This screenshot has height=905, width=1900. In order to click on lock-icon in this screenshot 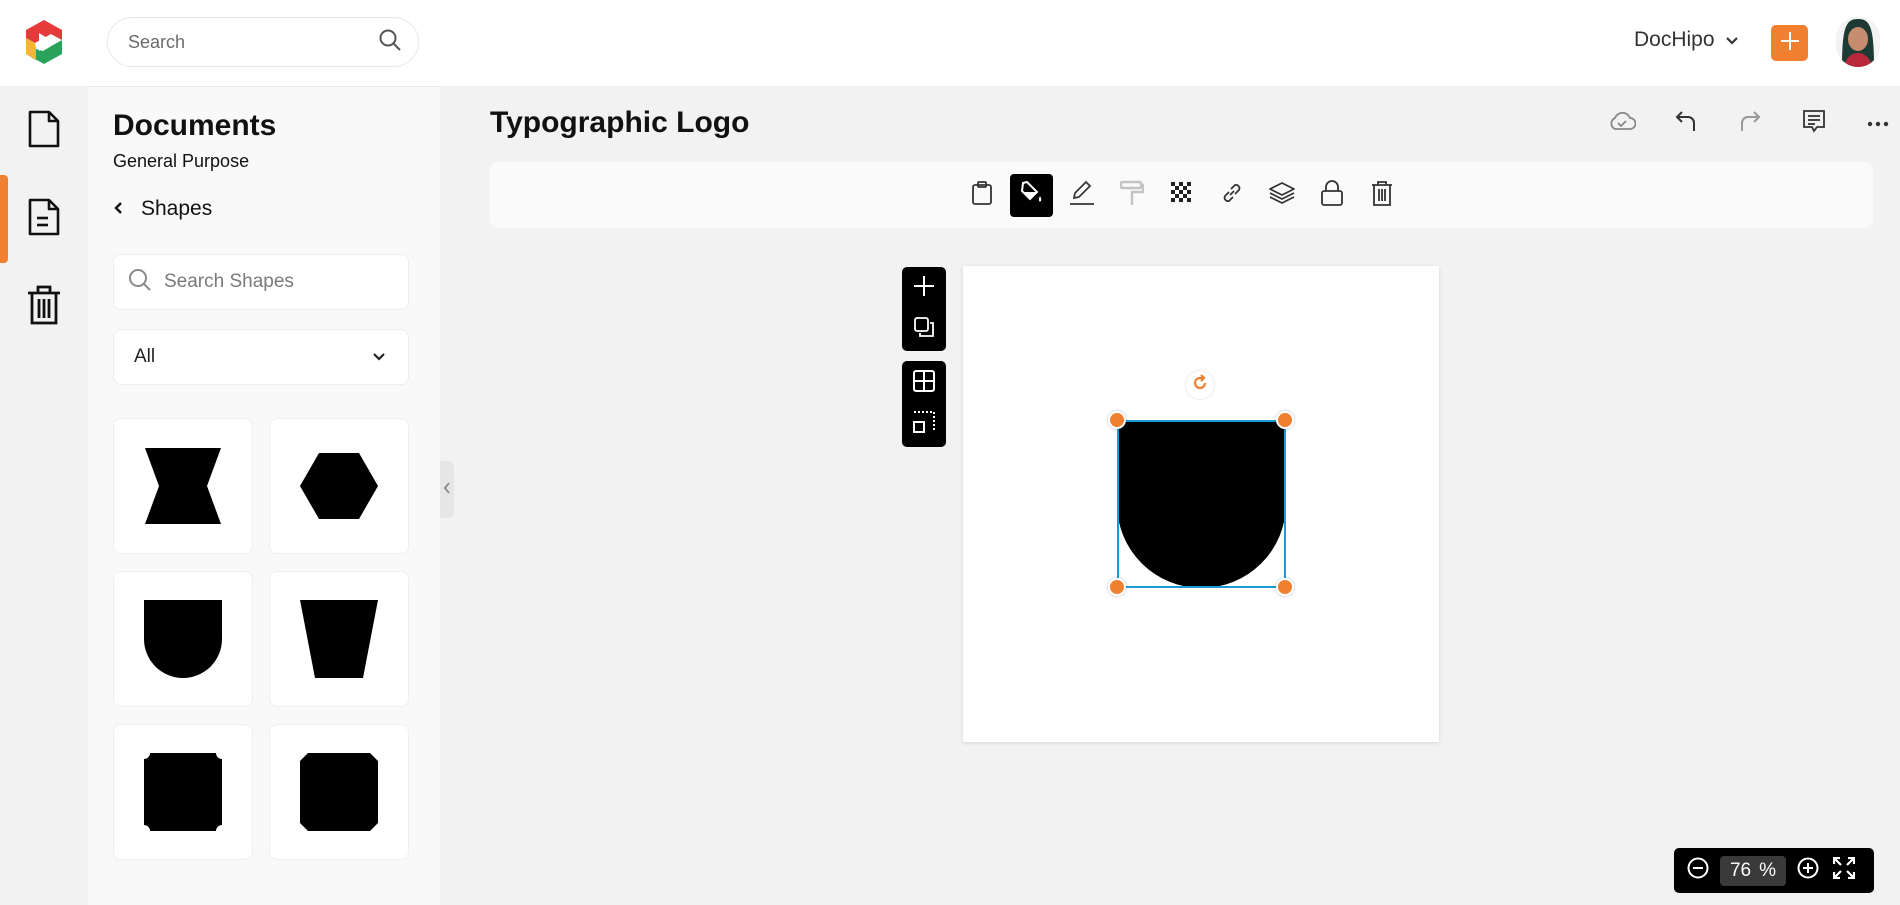, I will do `click(1331, 195)`.